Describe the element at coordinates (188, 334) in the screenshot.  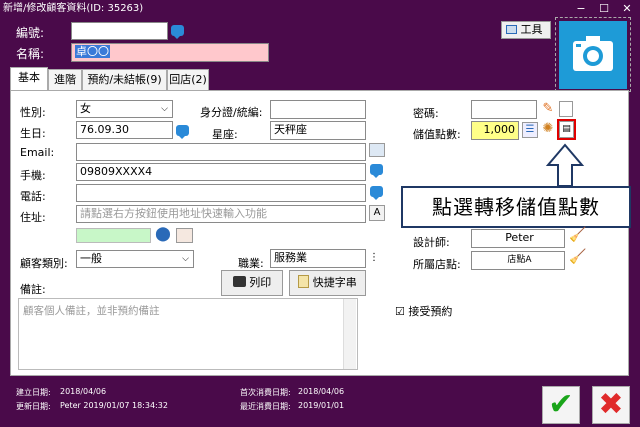
I see `notes-textarea: 顧客個人備註，並非預約備註` at that location.